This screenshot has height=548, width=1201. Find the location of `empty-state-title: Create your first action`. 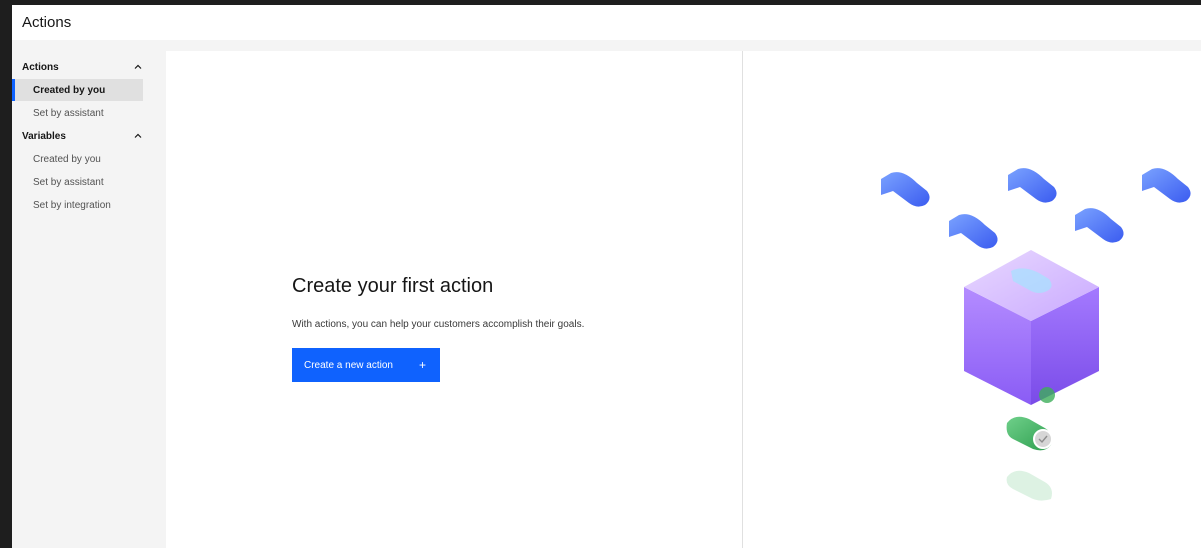

empty-state-title: Create your first action is located at coordinates (393, 286).